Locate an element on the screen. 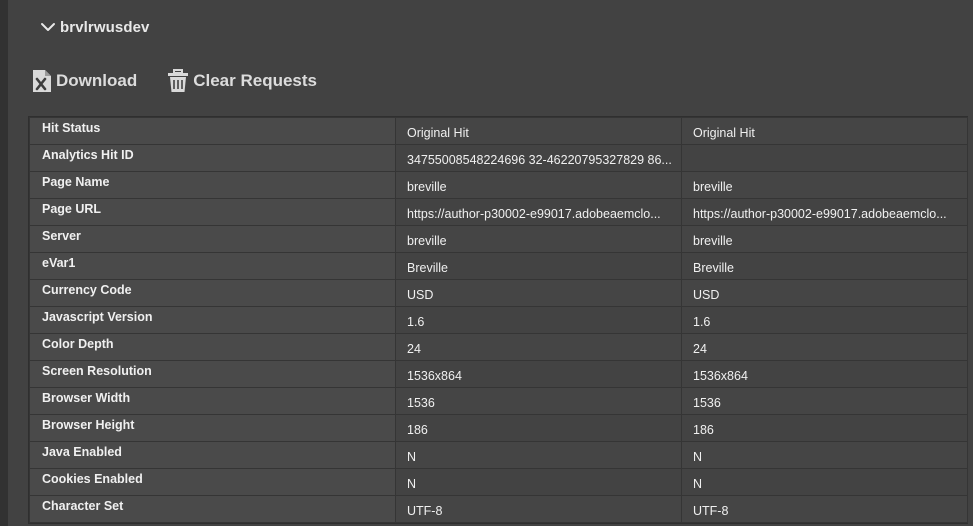 The height and width of the screenshot is (526, 973). row-label: Javascript Version is located at coordinates (212, 320).